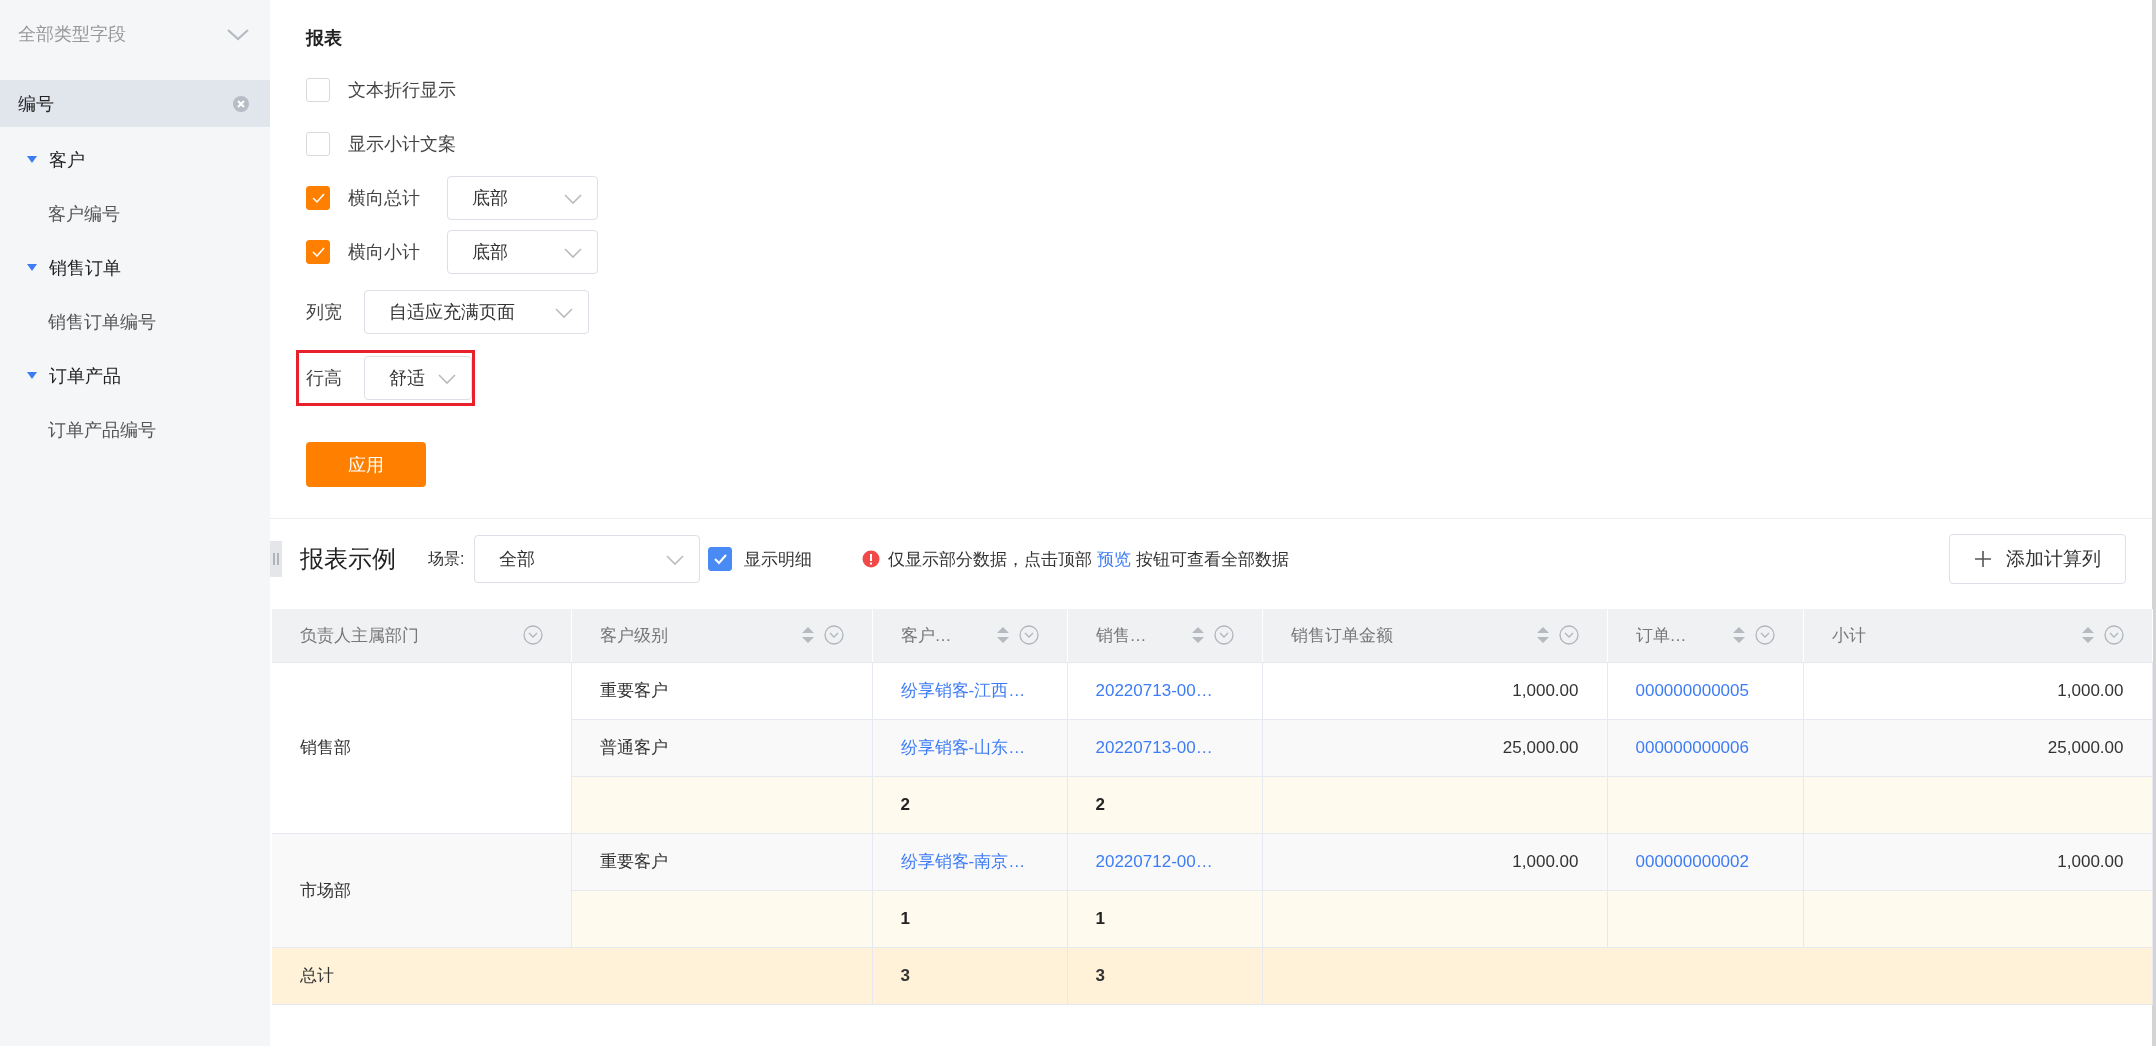  What do you see at coordinates (324, 312) in the screenshot?
I see `field-label: 列宽` at bounding box center [324, 312].